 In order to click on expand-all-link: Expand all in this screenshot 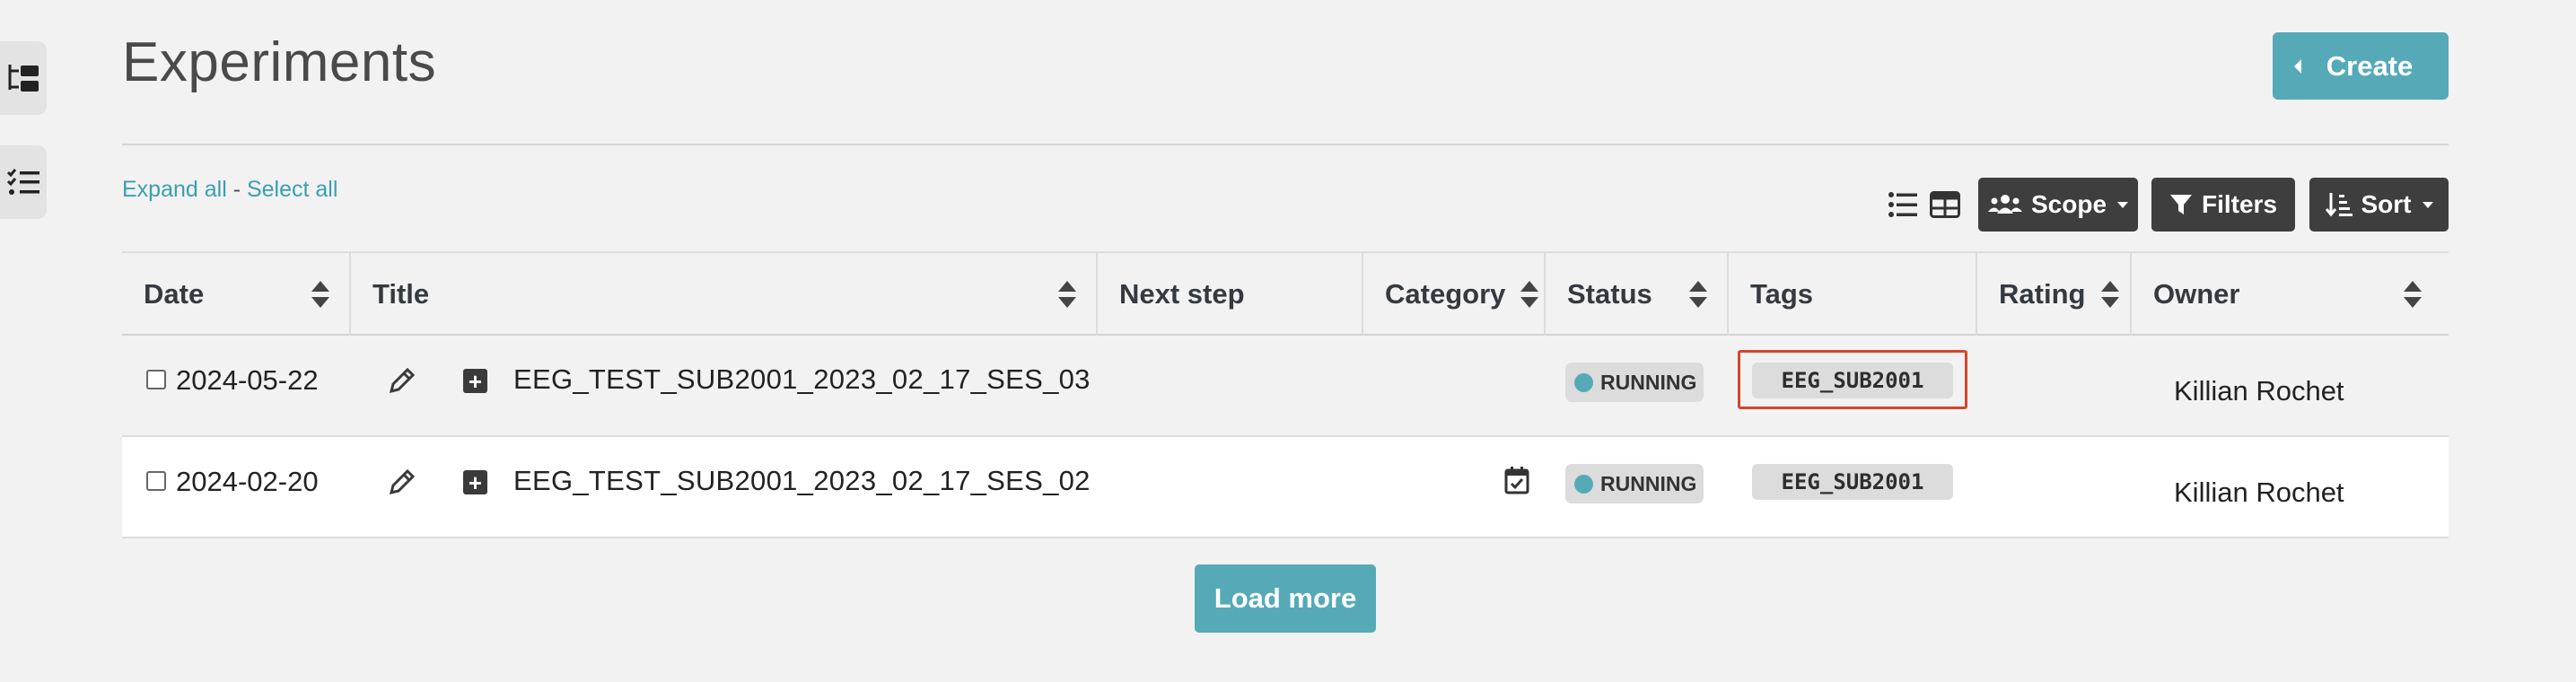, I will do `click(174, 189)`.